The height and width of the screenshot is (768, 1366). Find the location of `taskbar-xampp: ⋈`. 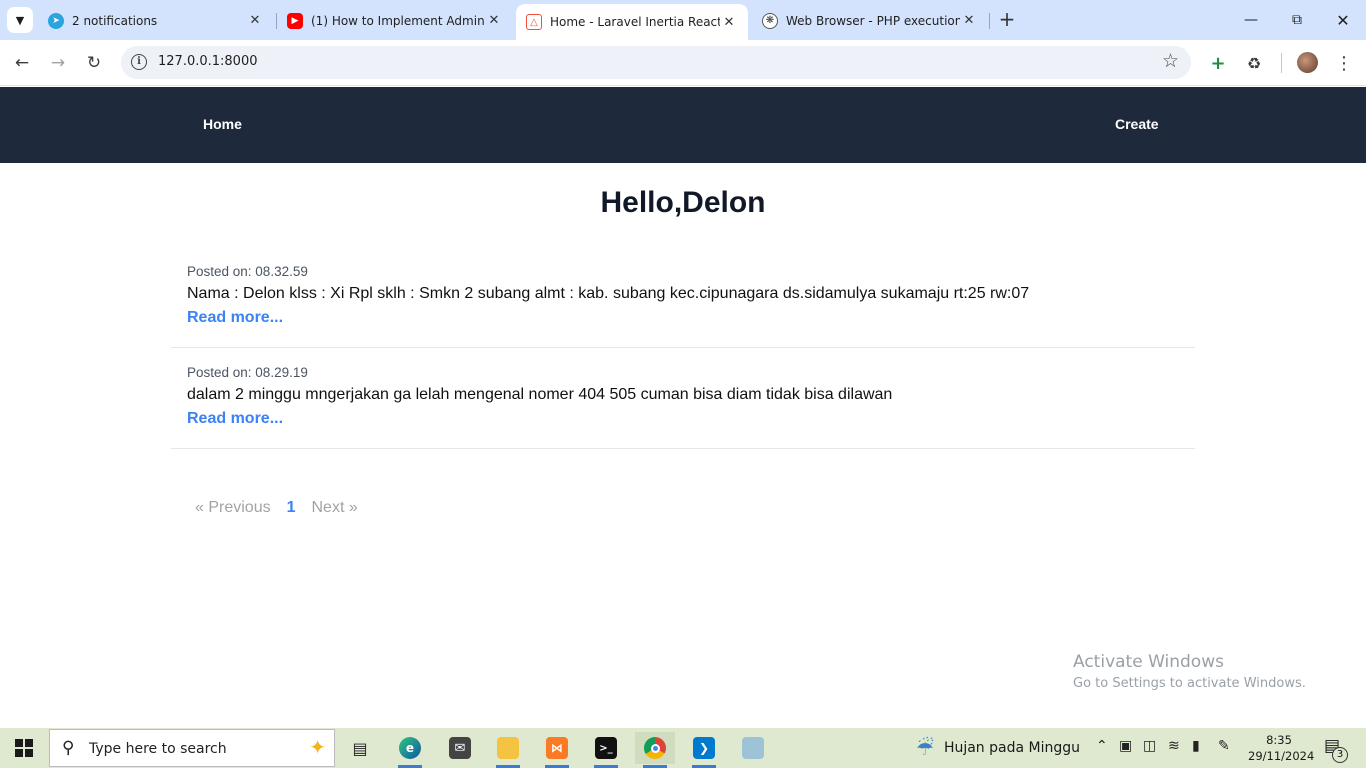

taskbar-xampp: ⋈ is located at coordinates (557, 750).